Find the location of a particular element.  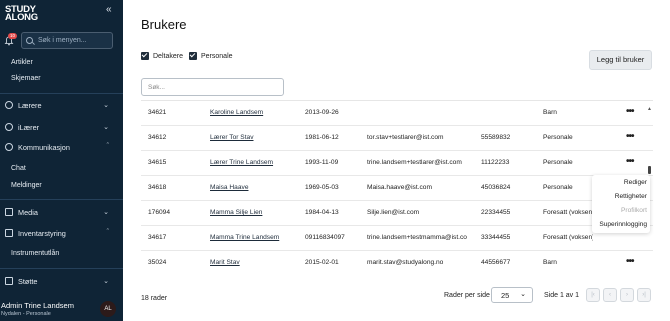

menu-item-rettigheter: Rettigheter is located at coordinates (631, 196).